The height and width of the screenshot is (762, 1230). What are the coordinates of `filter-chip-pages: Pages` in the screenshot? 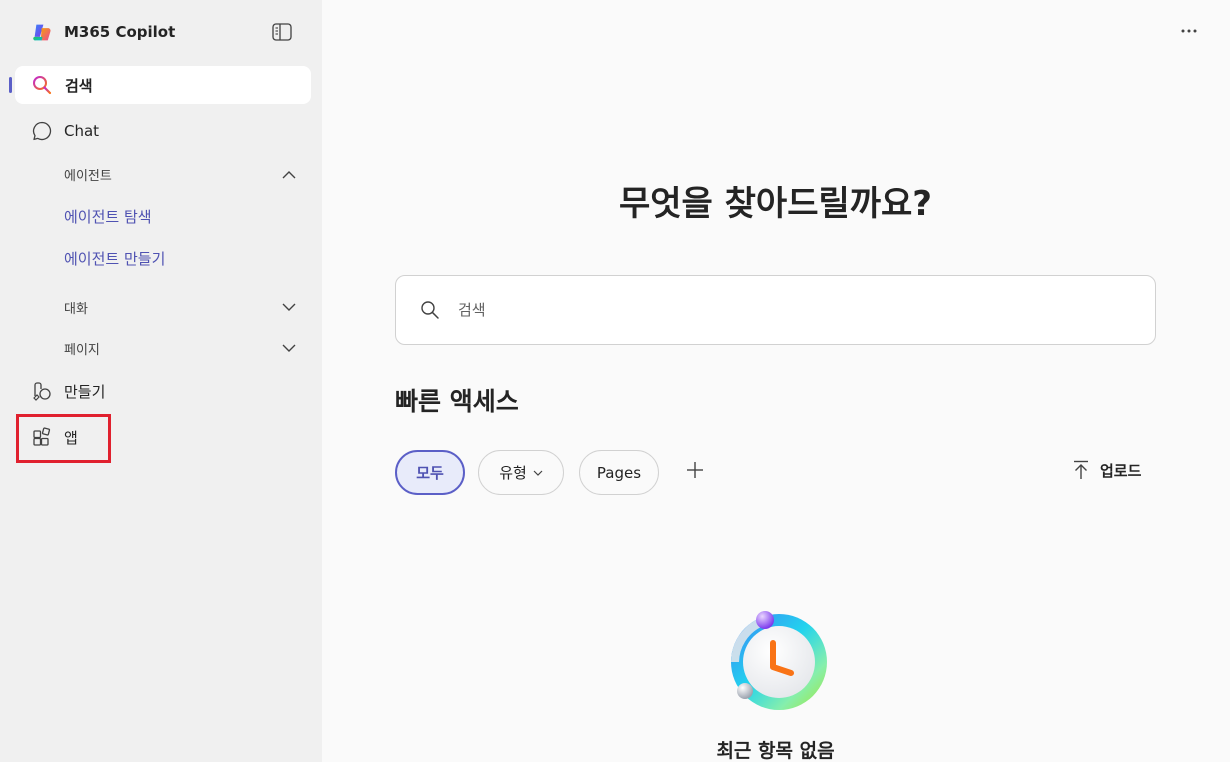 It's located at (619, 472).